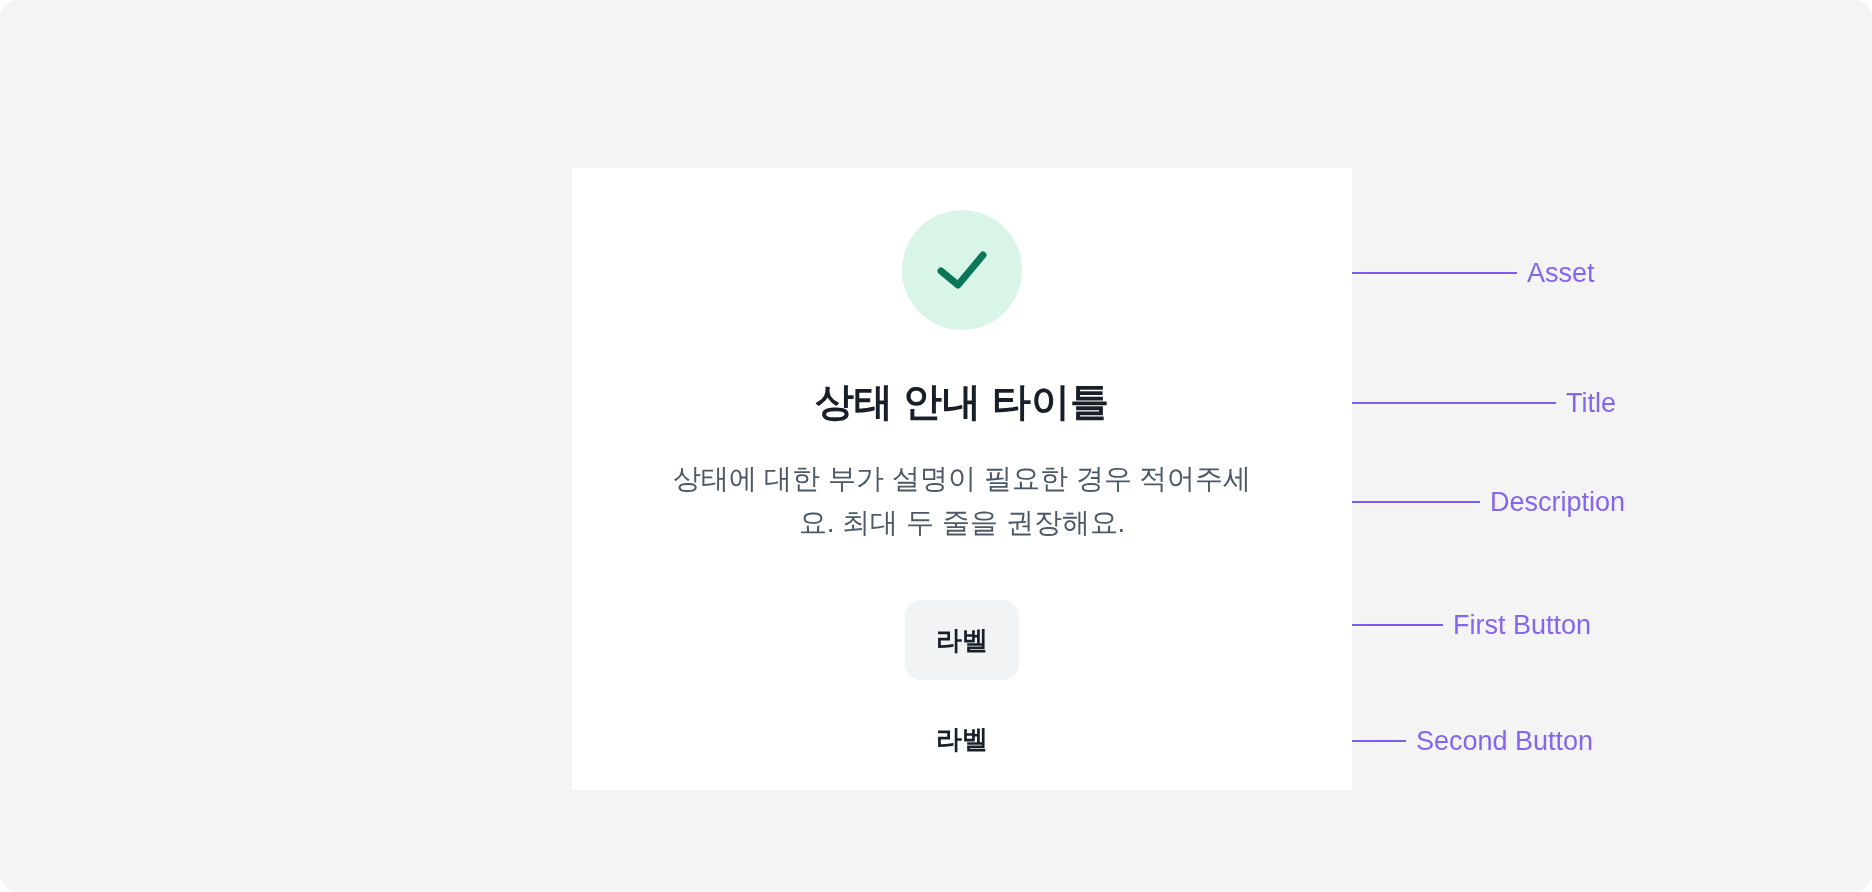  I want to click on check-circle-icon, so click(962, 270).